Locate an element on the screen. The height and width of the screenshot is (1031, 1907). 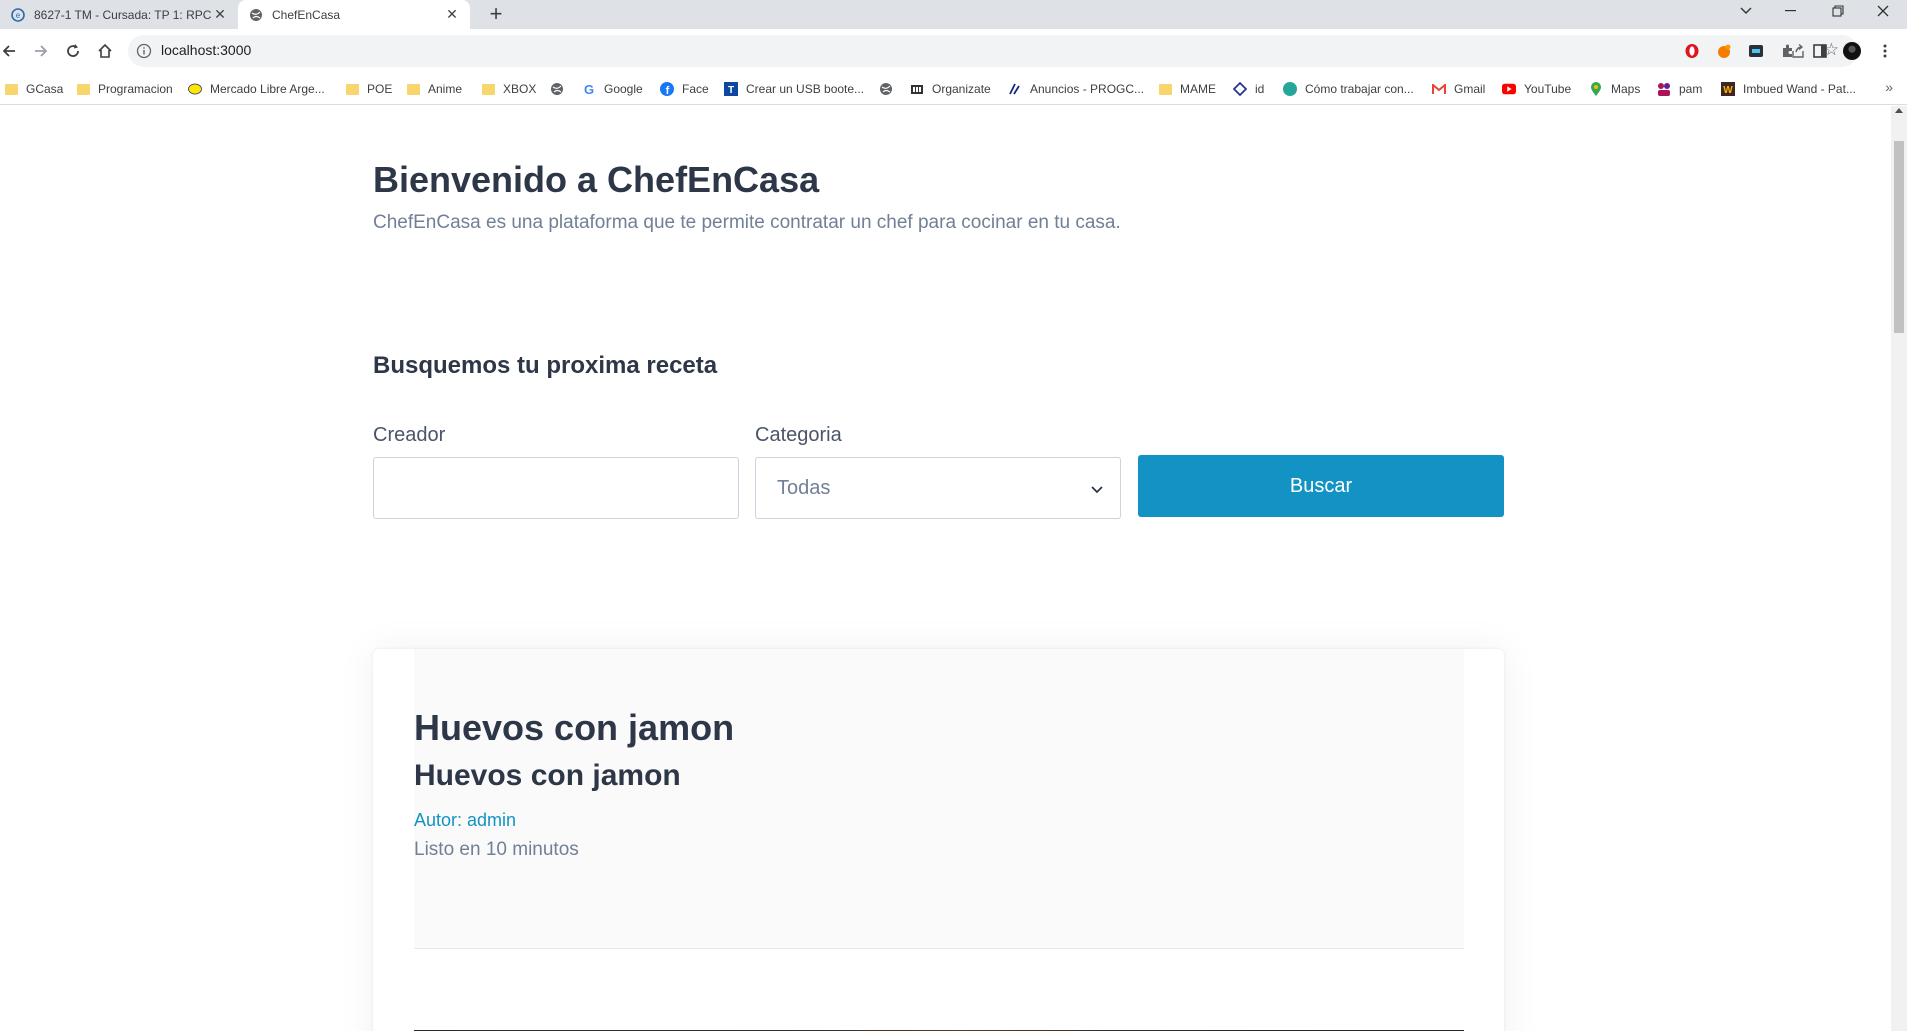
bookmark-google: G Google is located at coordinates (612, 89).